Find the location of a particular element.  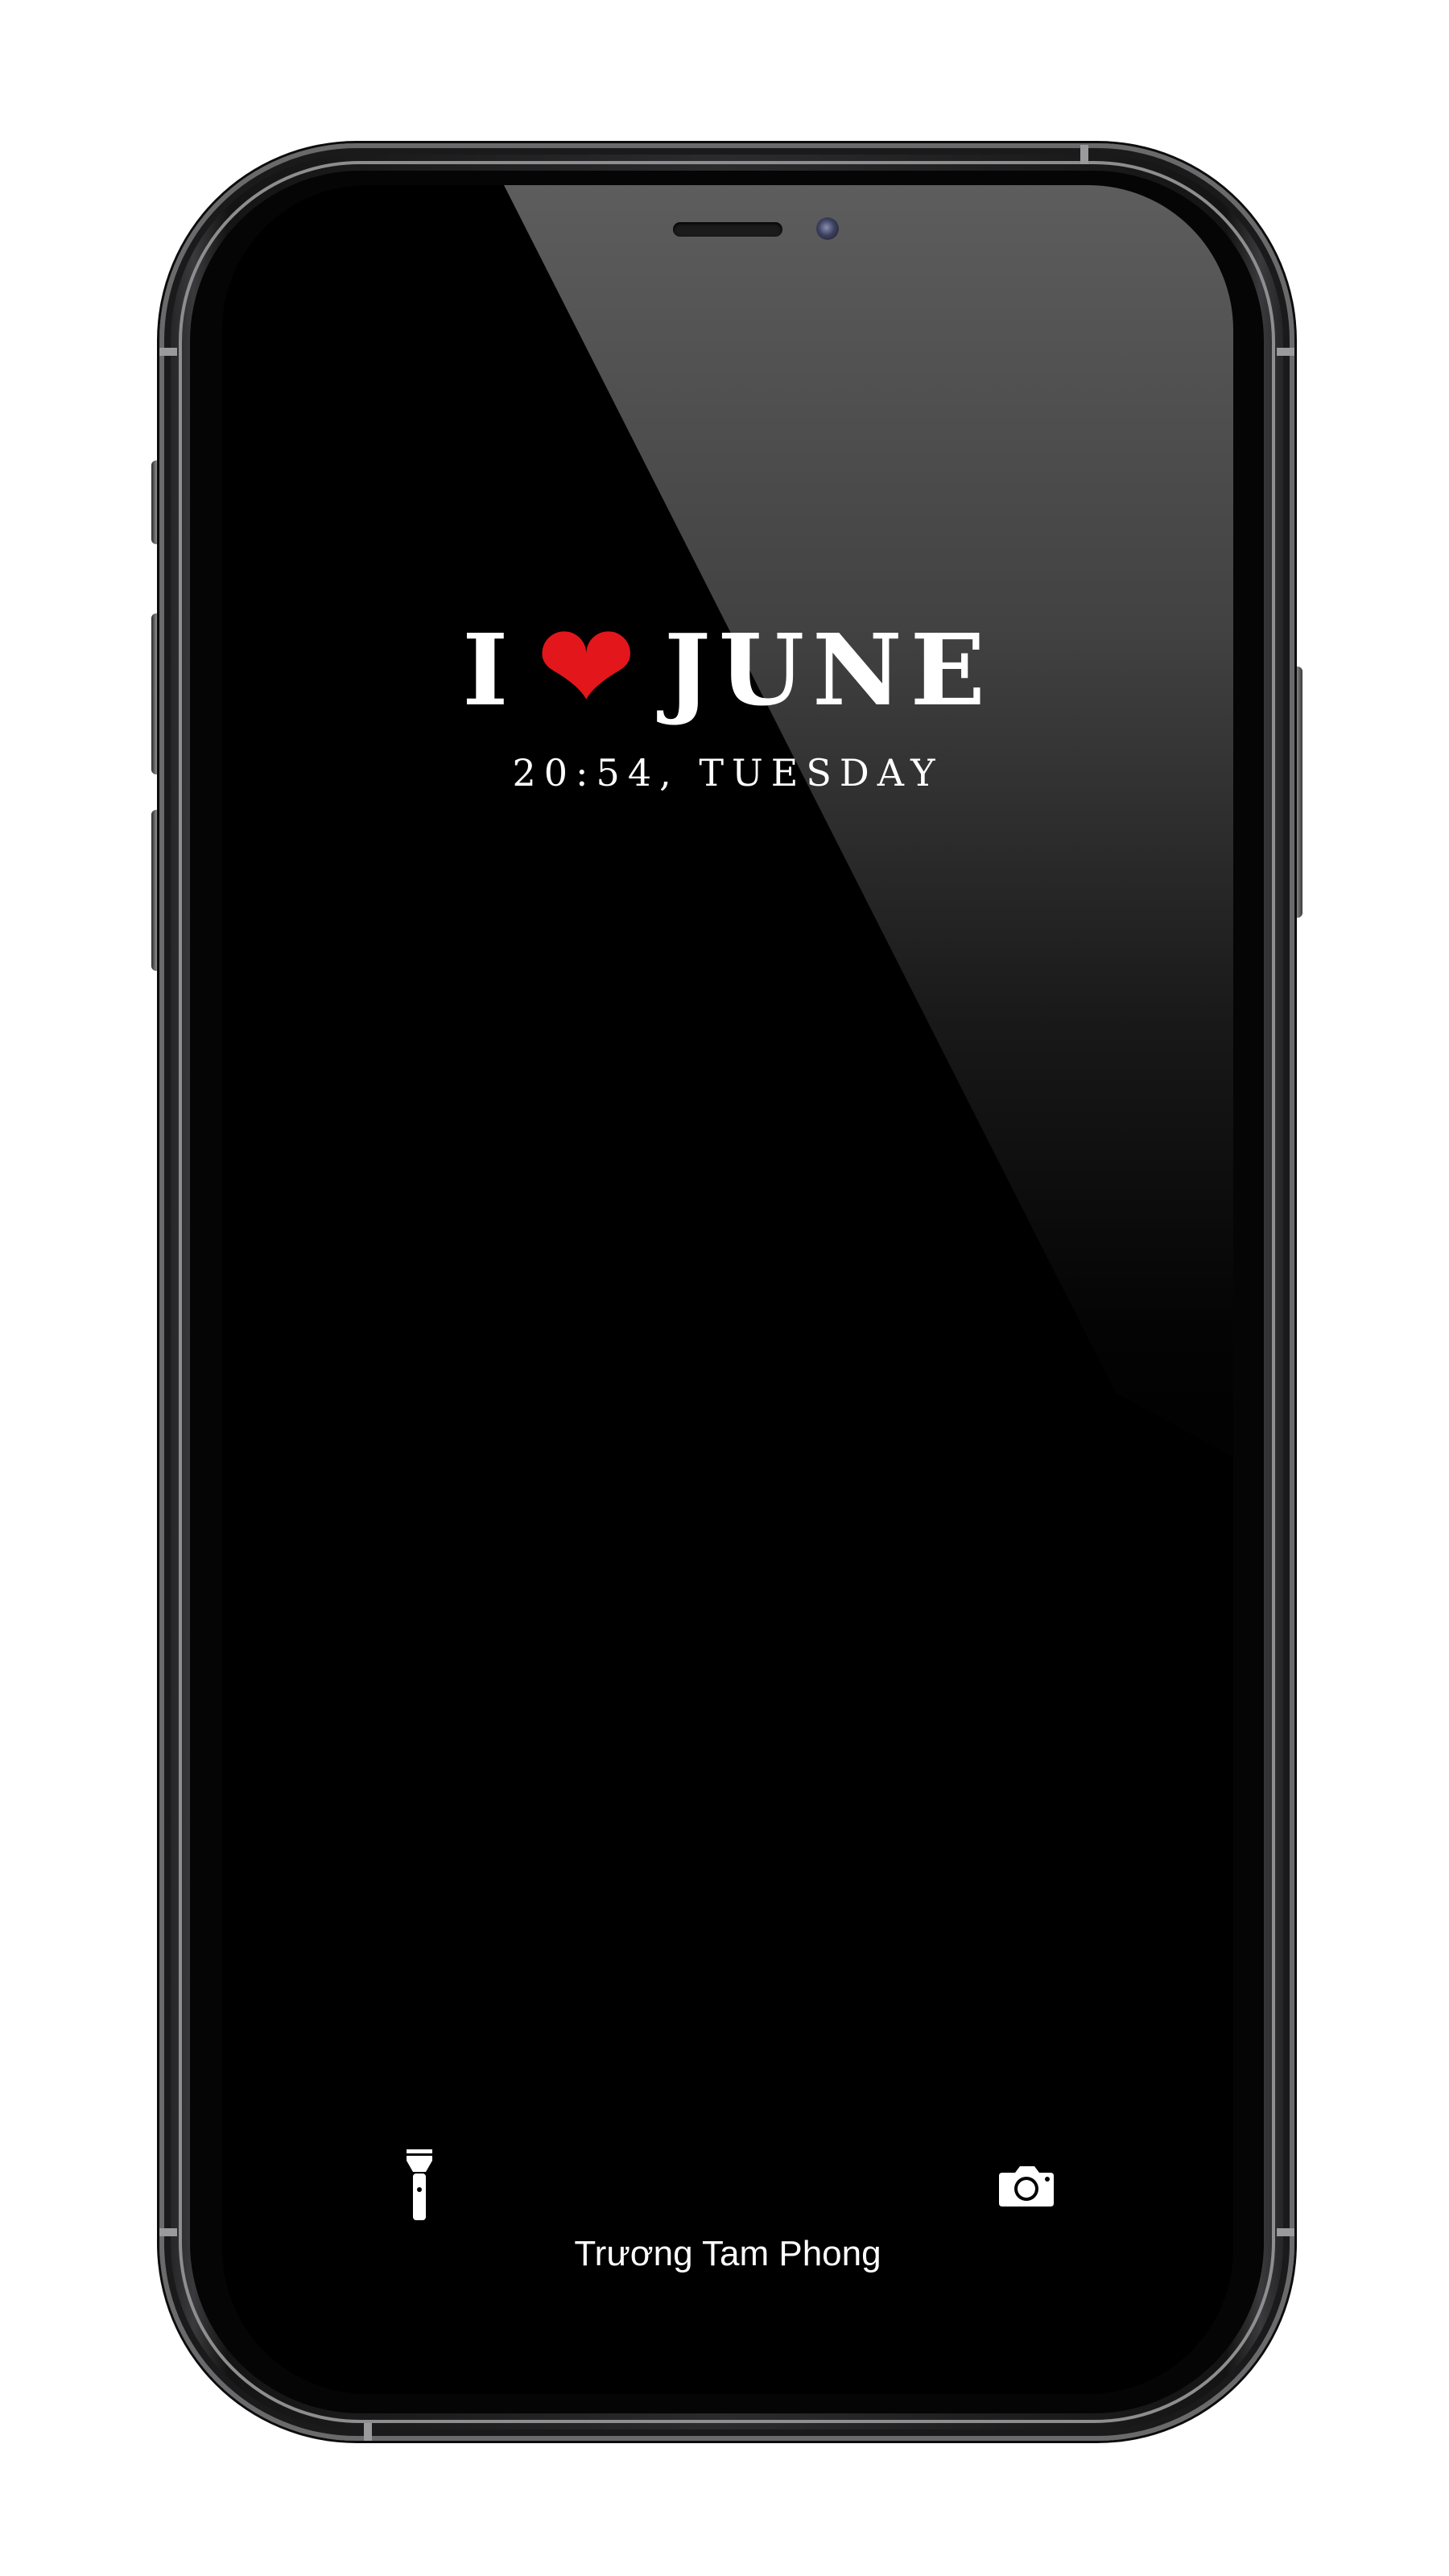

camera-button is located at coordinates (1026, 2185).